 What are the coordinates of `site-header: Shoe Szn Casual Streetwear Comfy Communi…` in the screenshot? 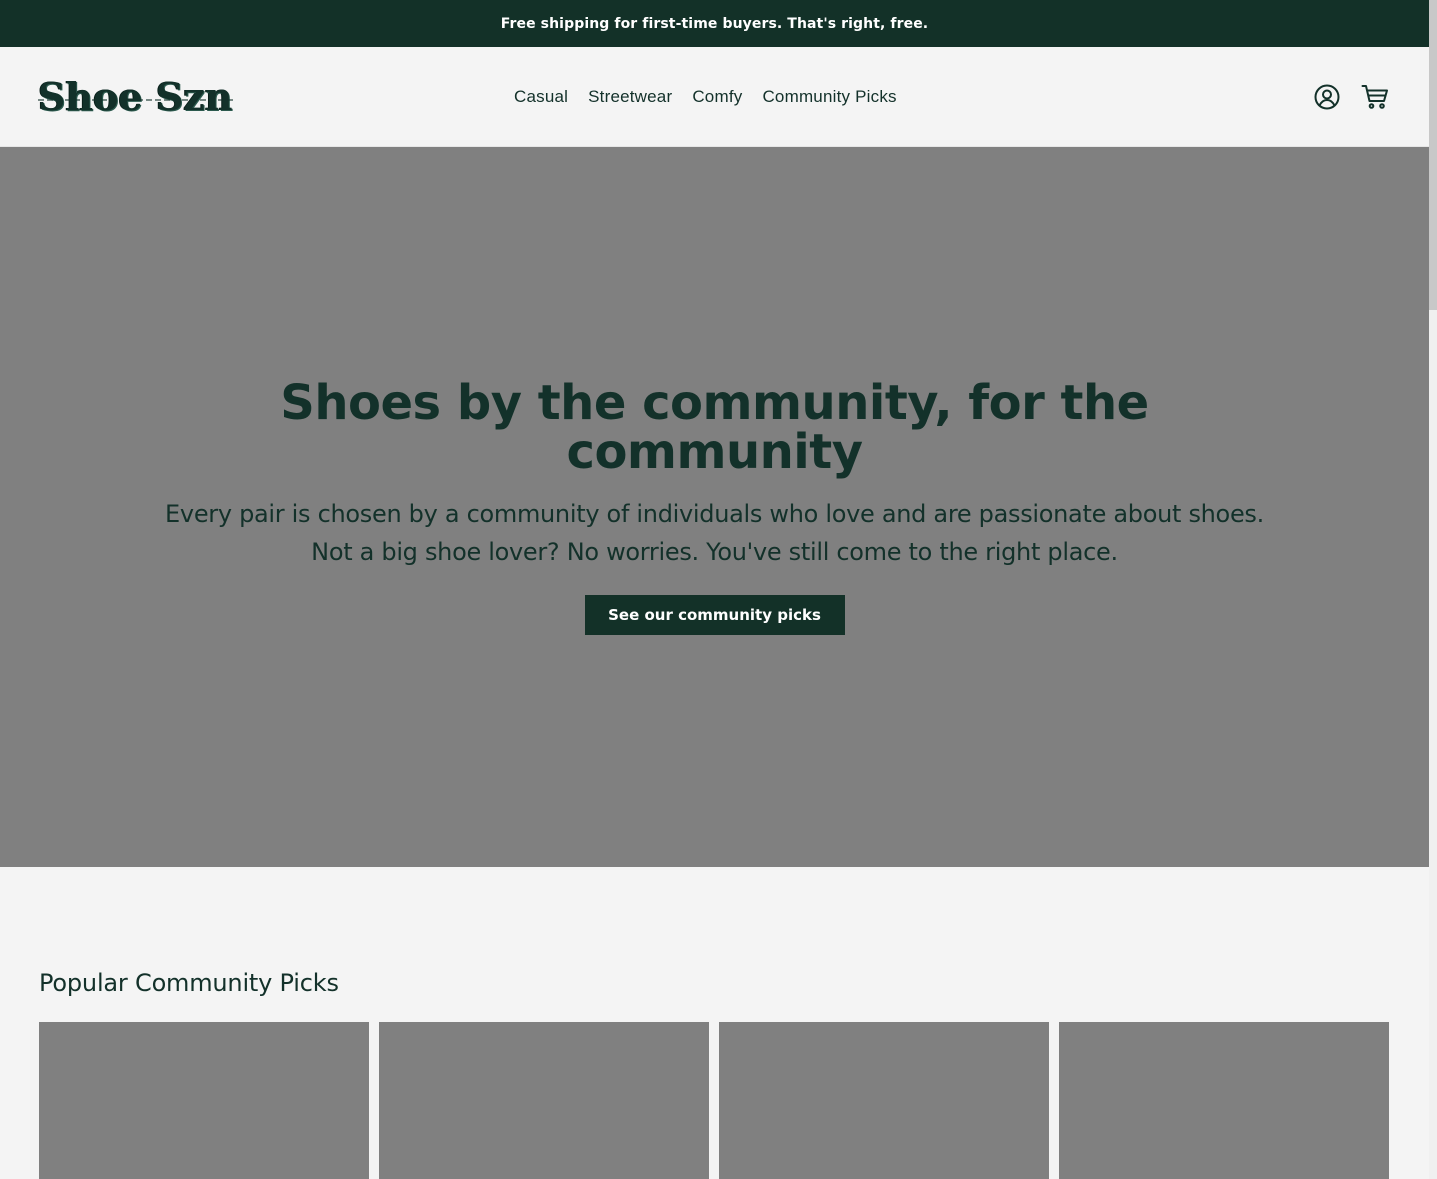 It's located at (714, 97).